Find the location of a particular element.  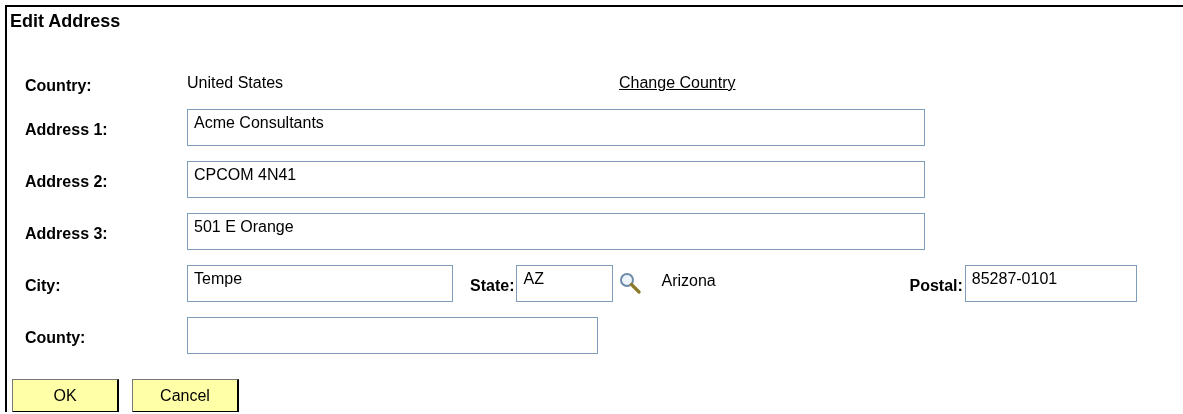

field-label: Address 2: is located at coordinates (67, 181).